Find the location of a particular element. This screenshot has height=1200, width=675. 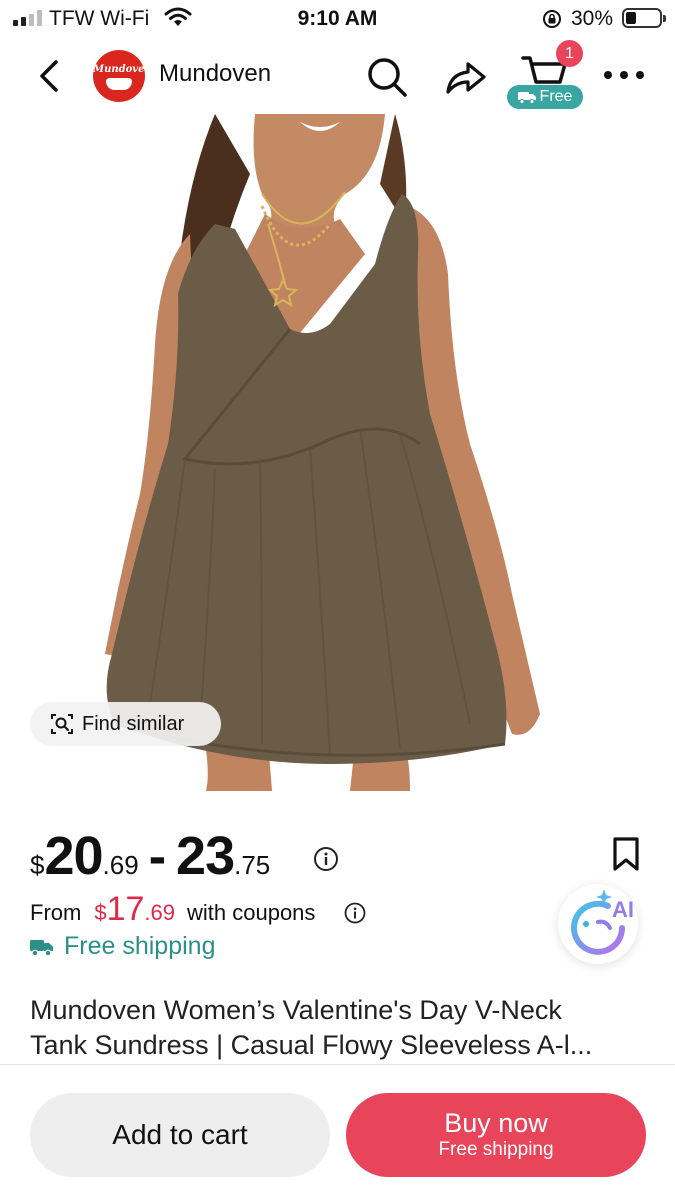

free-shipping-row: Free shipping is located at coordinates (122, 946).